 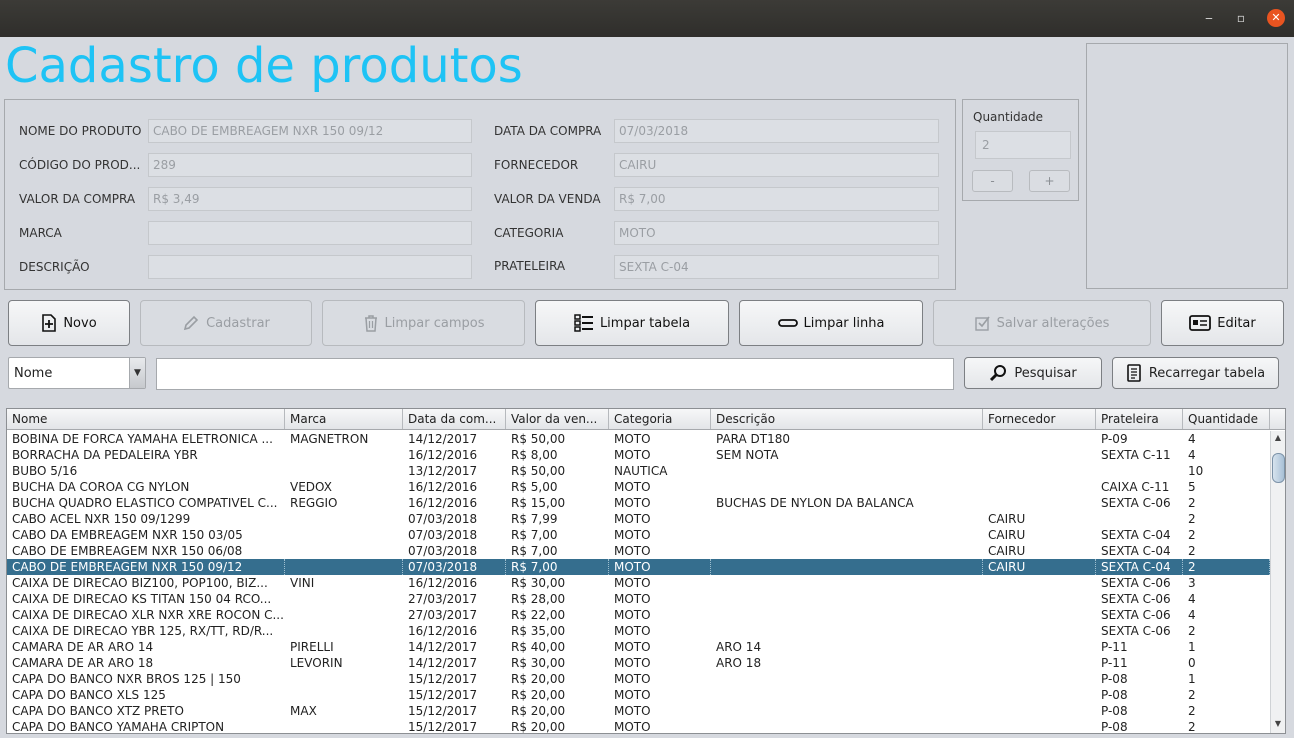 What do you see at coordinates (1136, 599) in the screenshot?
I see `cell-prateleira: SEXTA C-06` at bounding box center [1136, 599].